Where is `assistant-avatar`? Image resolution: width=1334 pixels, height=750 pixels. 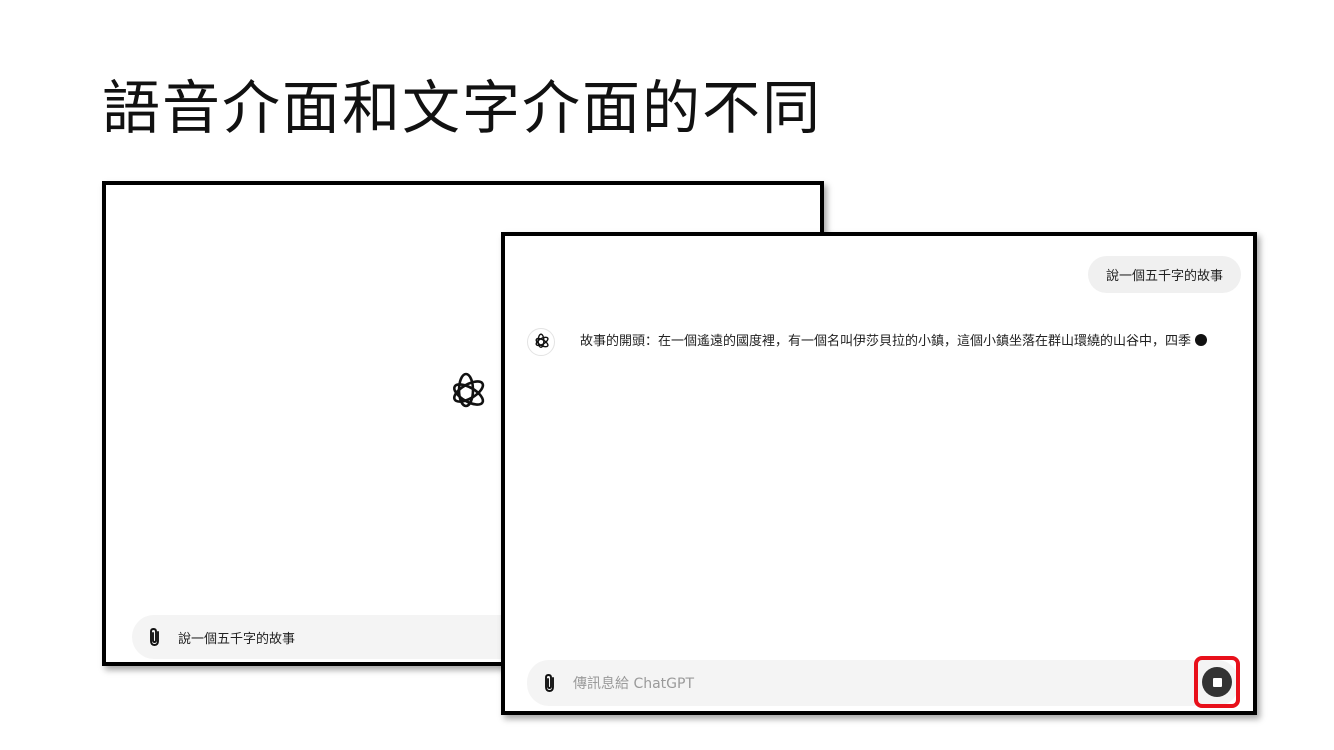 assistant-avatar is located at coordinates (541, 342).